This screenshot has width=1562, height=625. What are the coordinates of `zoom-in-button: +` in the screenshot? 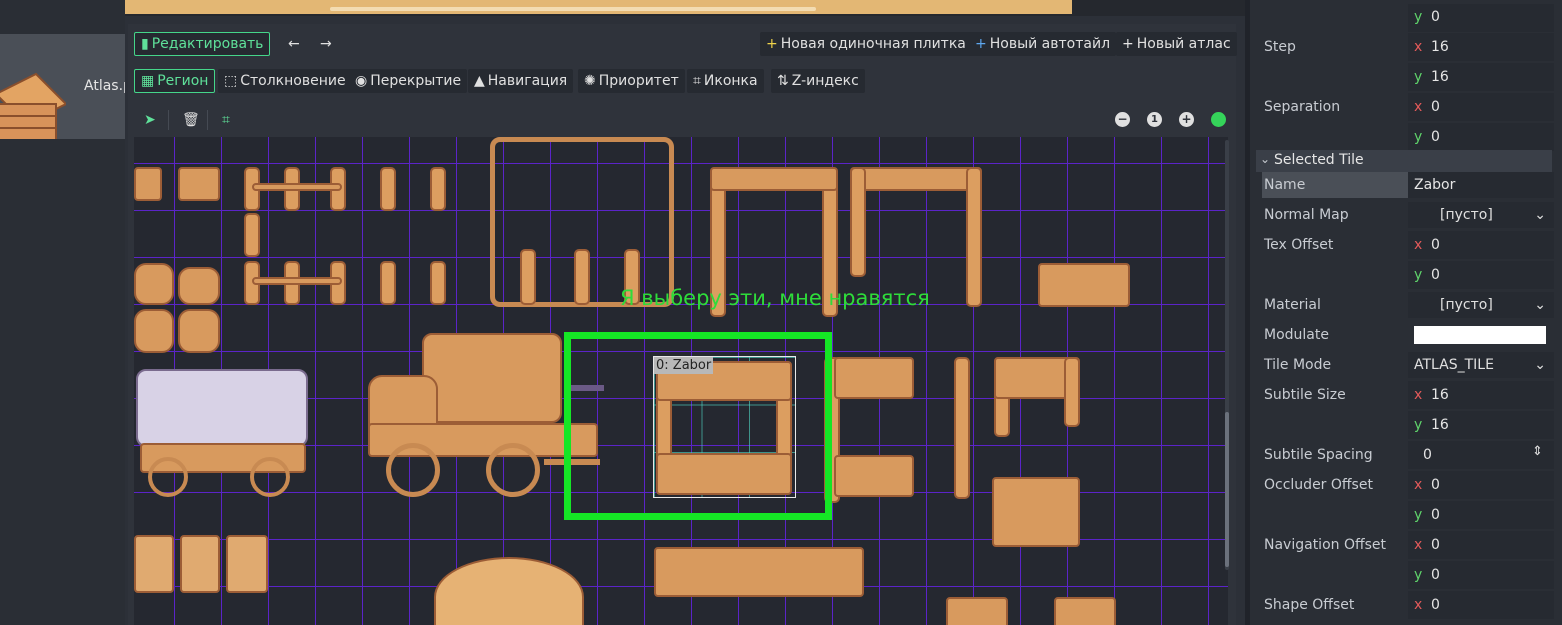 It's located at (1186, 119).